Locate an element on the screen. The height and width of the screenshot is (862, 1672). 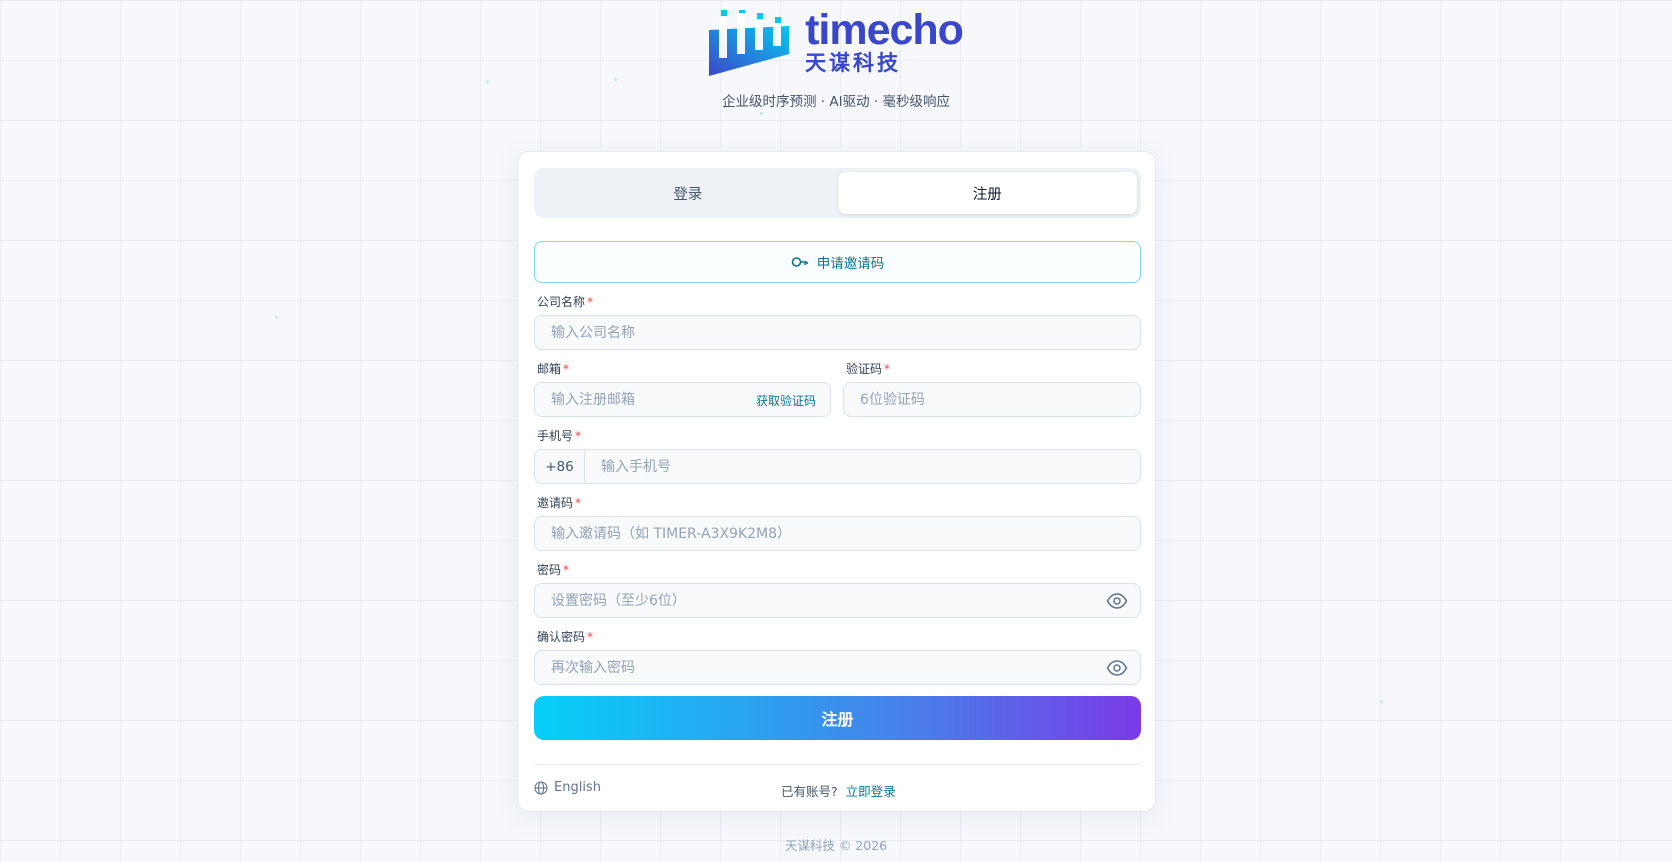
company-input is located at coordinates (837, 332).